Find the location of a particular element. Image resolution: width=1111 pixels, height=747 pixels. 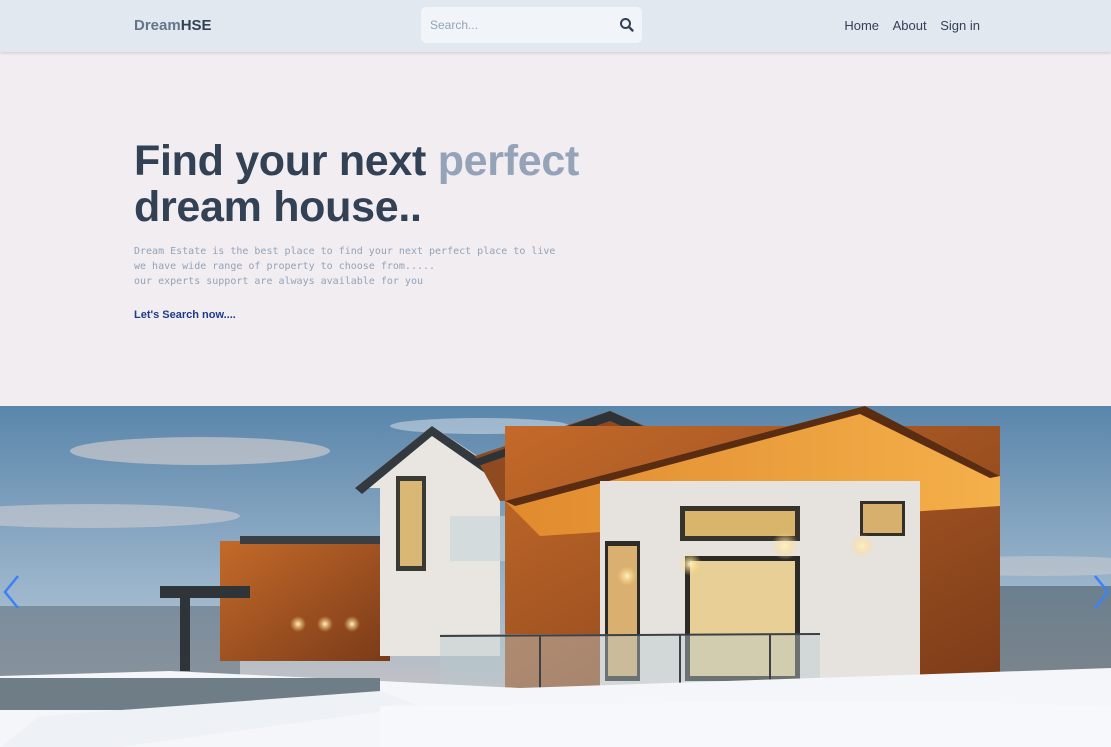

carousel-next-button is located at coordinates (1101, 592).